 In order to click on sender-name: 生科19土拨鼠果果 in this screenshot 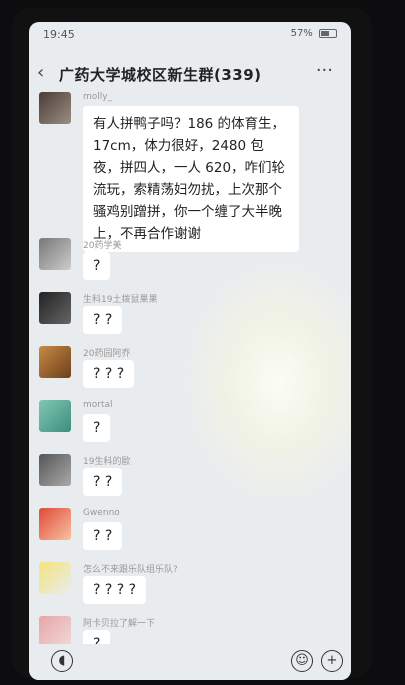, I will do `click(120, 300)`.